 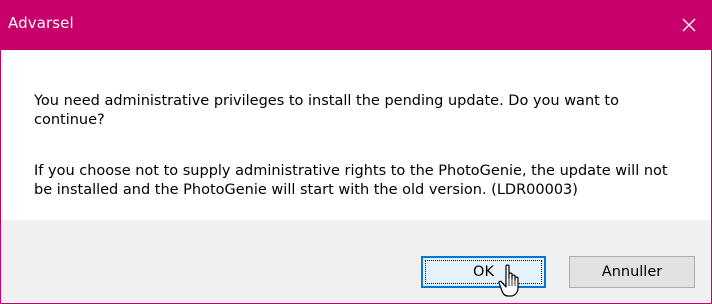 I want to click on ok-button: OK, so click(x=483, y=272).